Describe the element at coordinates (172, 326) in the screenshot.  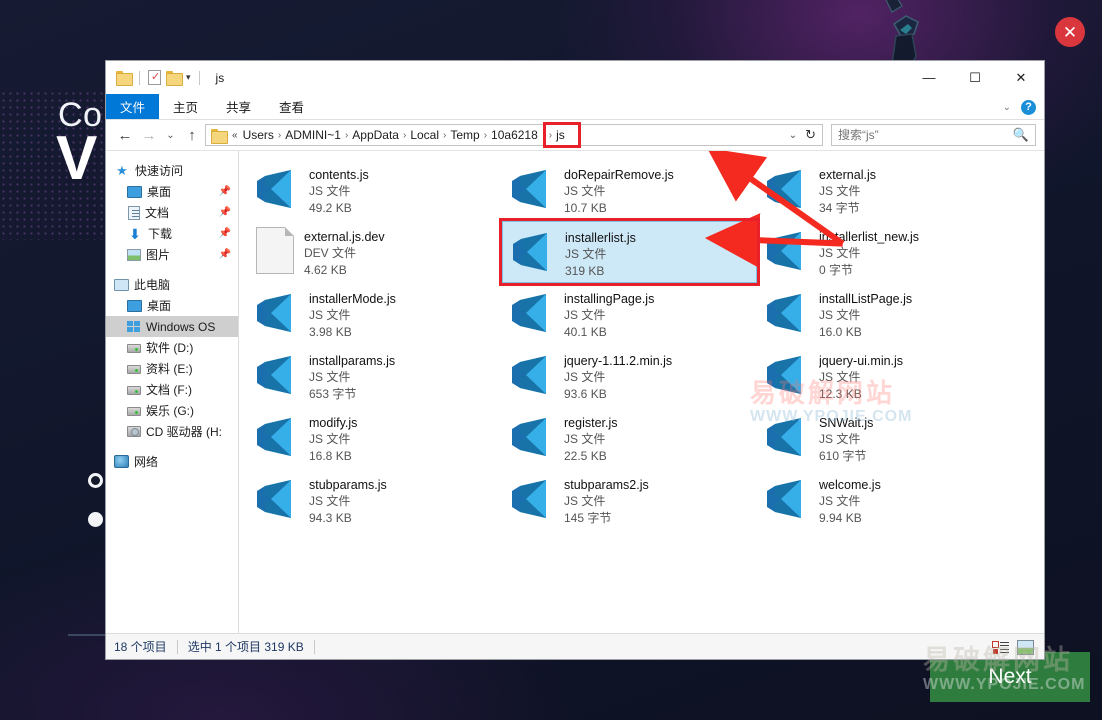
I see `sidebar-item-windows-os: Windows OS` at that location.